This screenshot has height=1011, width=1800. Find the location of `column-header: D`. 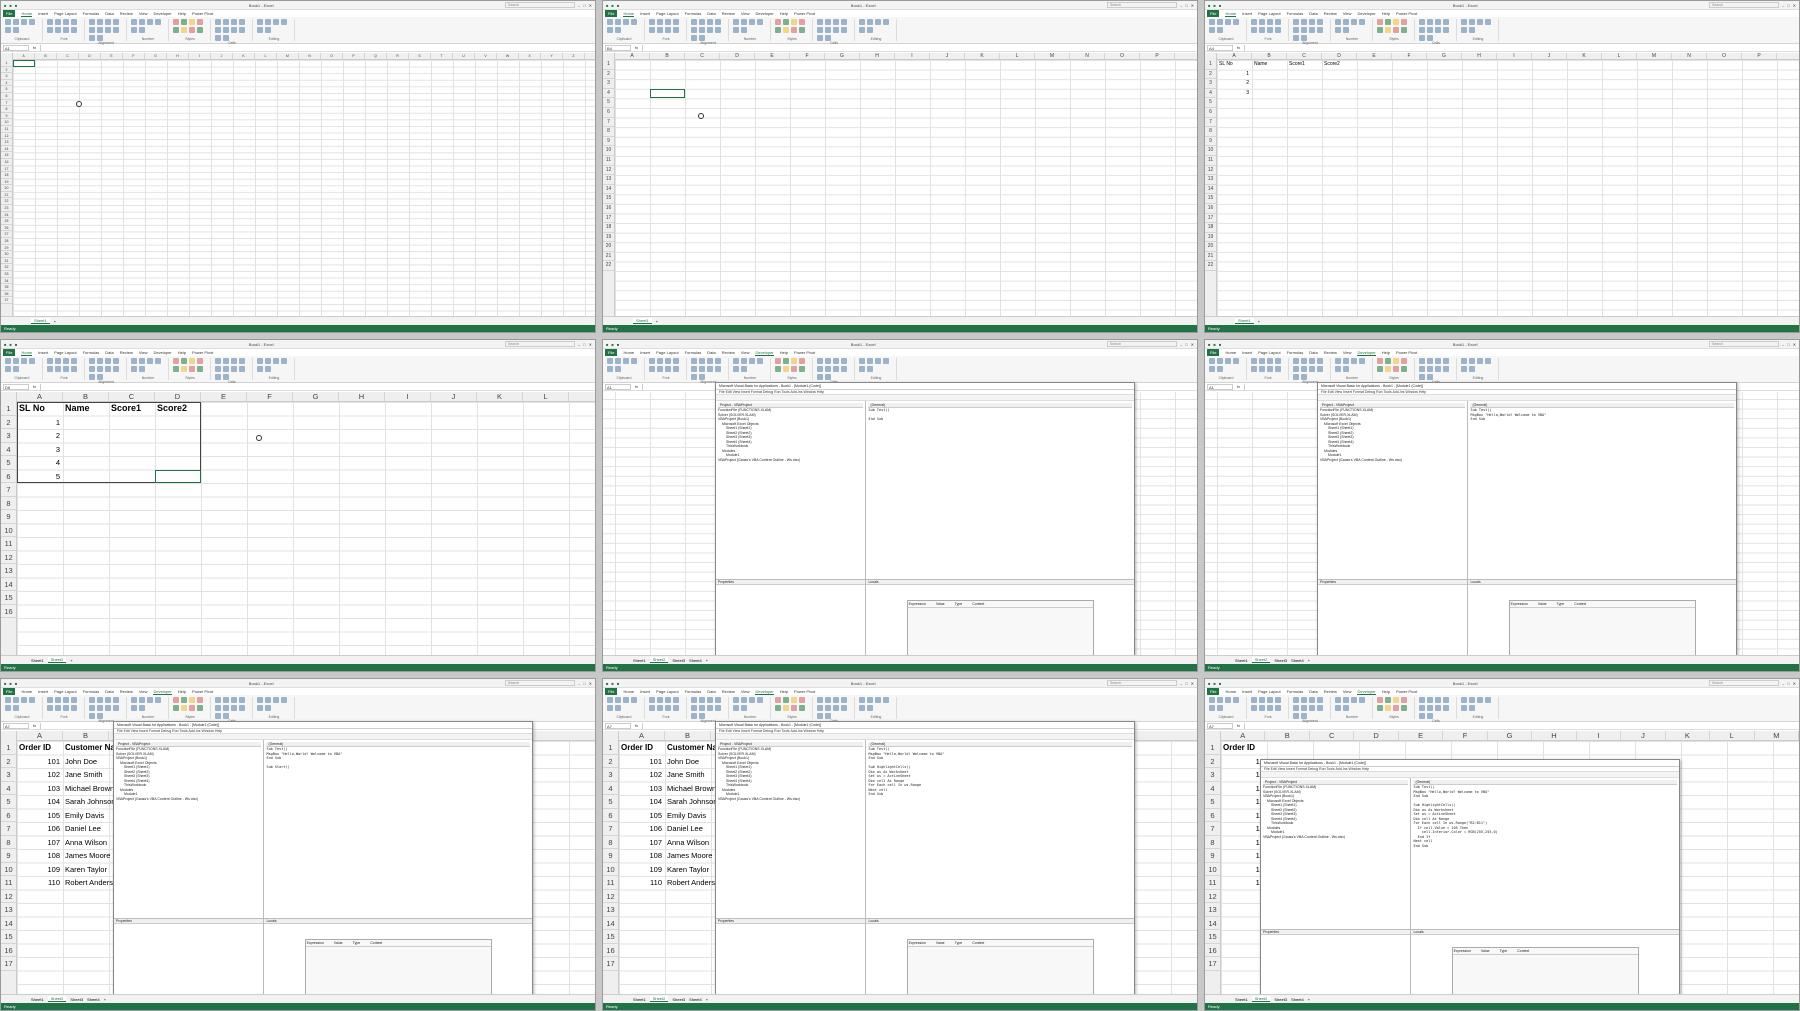

column-header: D is located at coordinates (178, 396).